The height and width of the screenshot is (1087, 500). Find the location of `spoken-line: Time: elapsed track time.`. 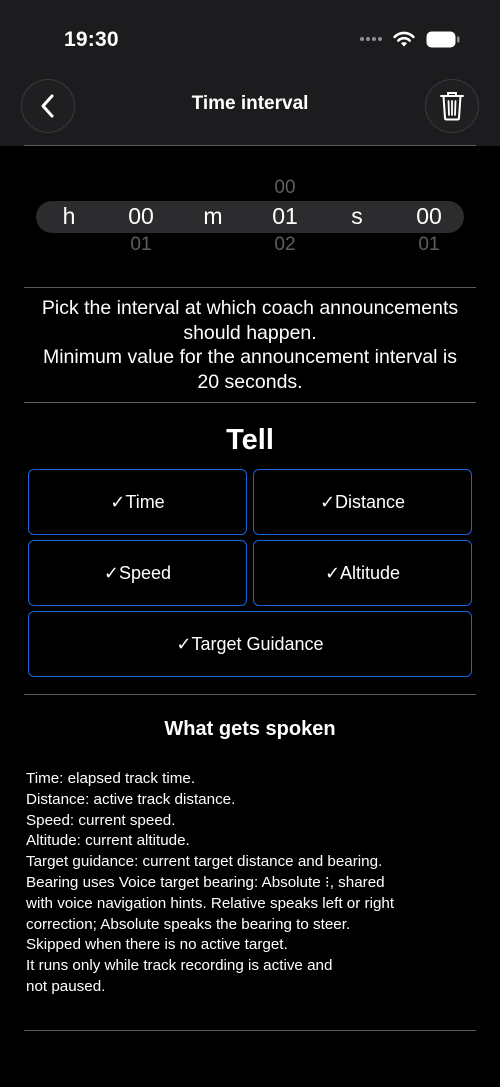

spoken-line: Time: elapsed track time. is located at coordinates (111, 778).